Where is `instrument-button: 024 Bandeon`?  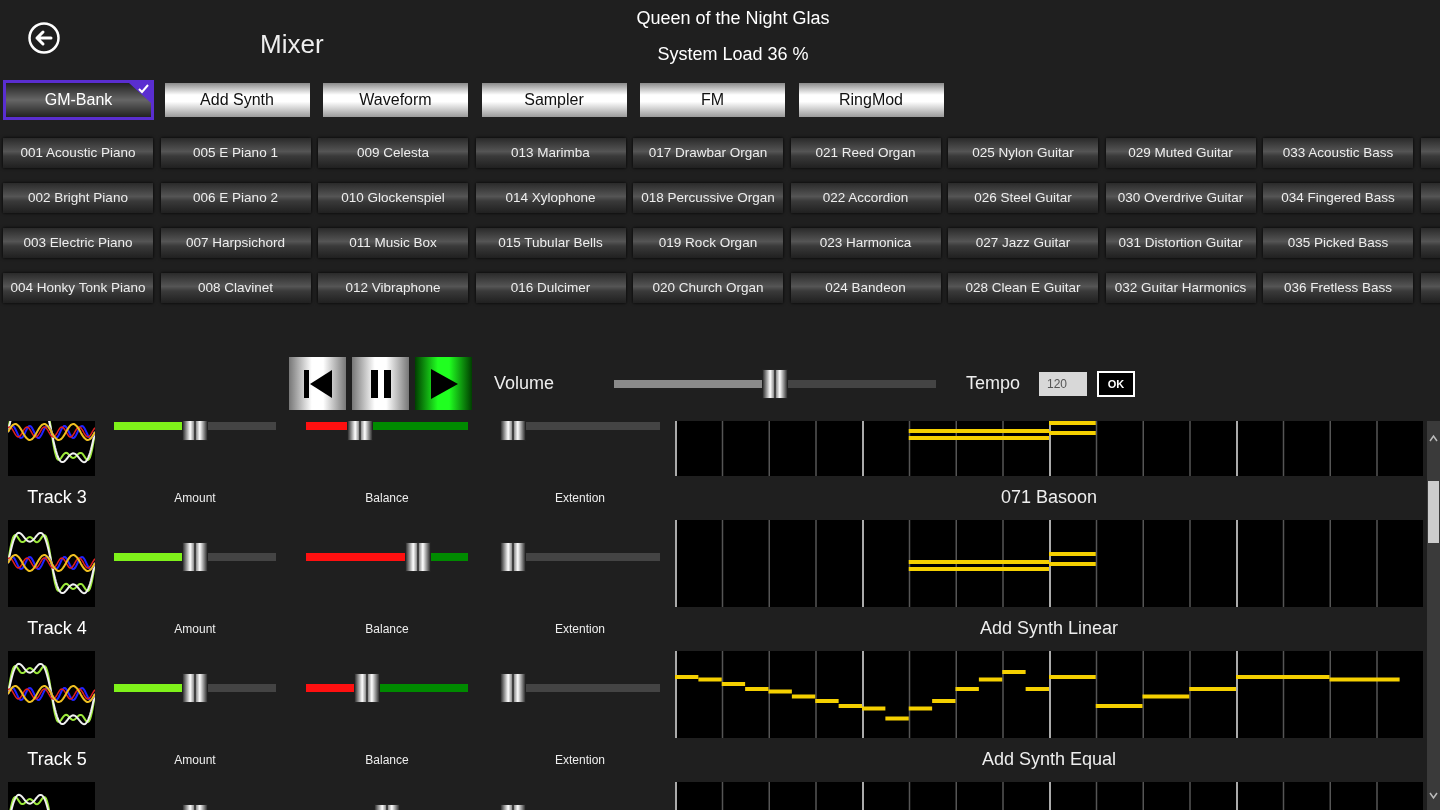 instrument-button: 024 Bandeon is located at coordinates (865, 287).